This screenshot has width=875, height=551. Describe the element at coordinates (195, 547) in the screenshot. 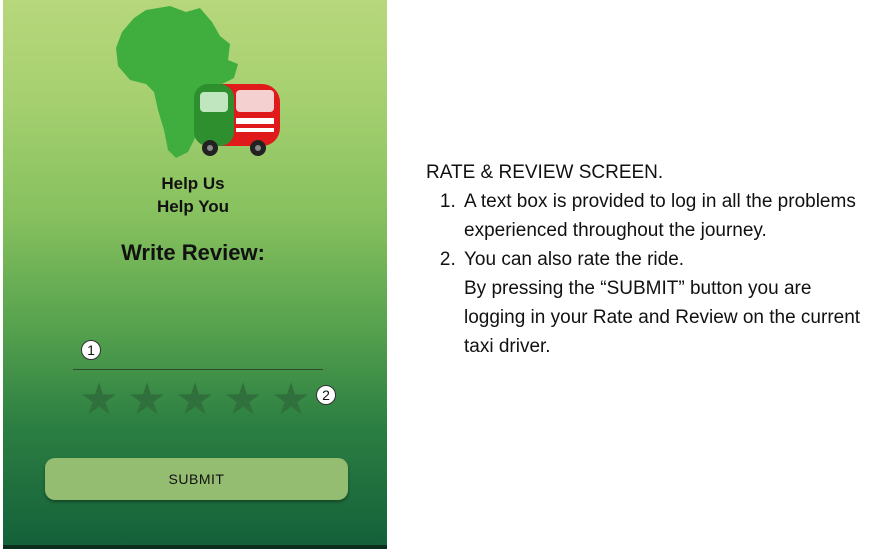

I see `phone-bottom-edge` at that location.